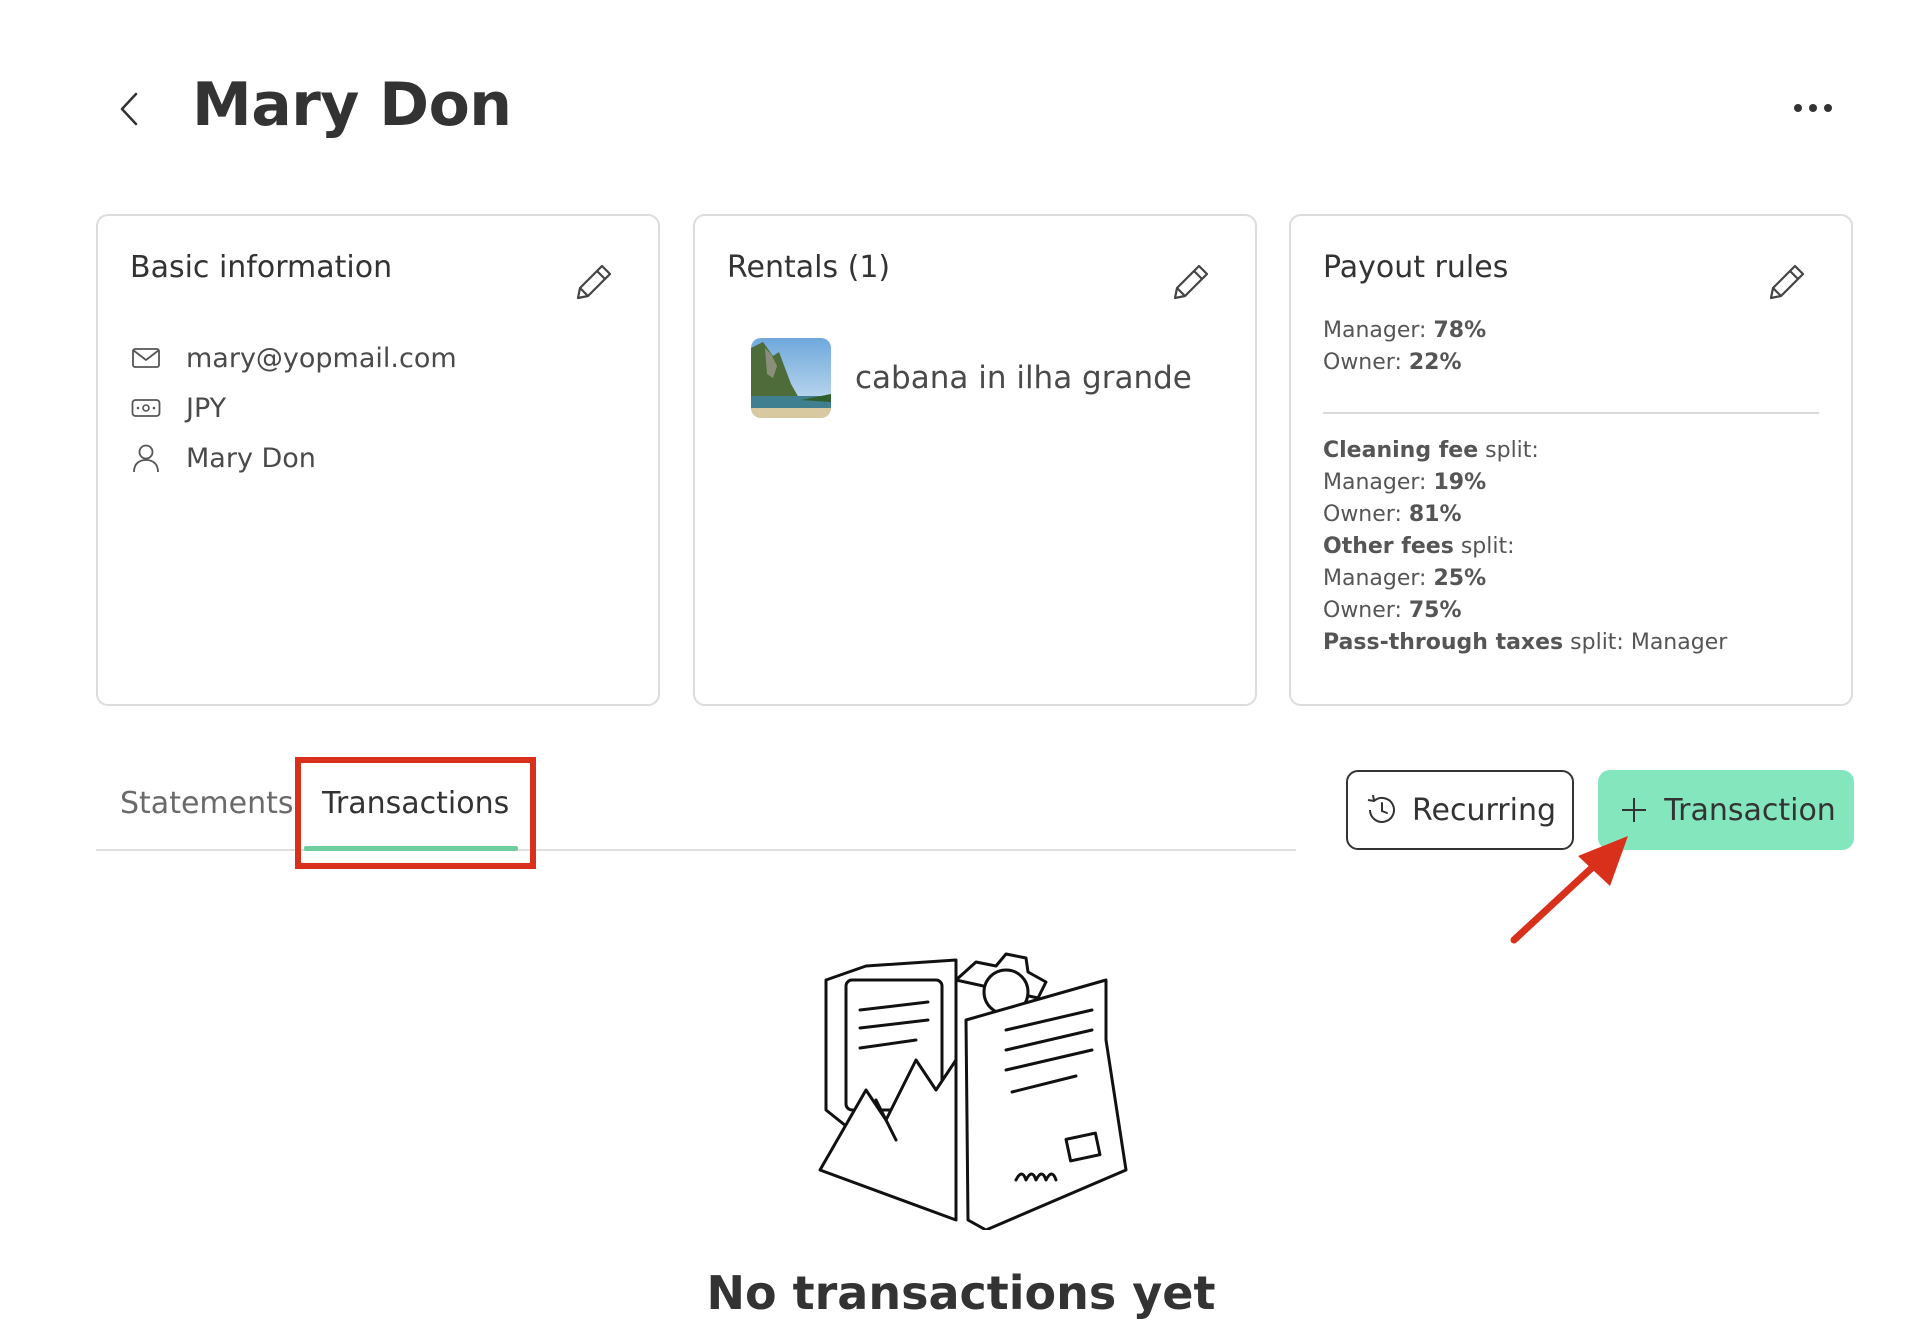 This screenshot has width=1922, height=1328. Describe the element at coordinates (1392, 514) in the screenshot. I see `cleaning-owner-line: Owner: 81%` at that location.